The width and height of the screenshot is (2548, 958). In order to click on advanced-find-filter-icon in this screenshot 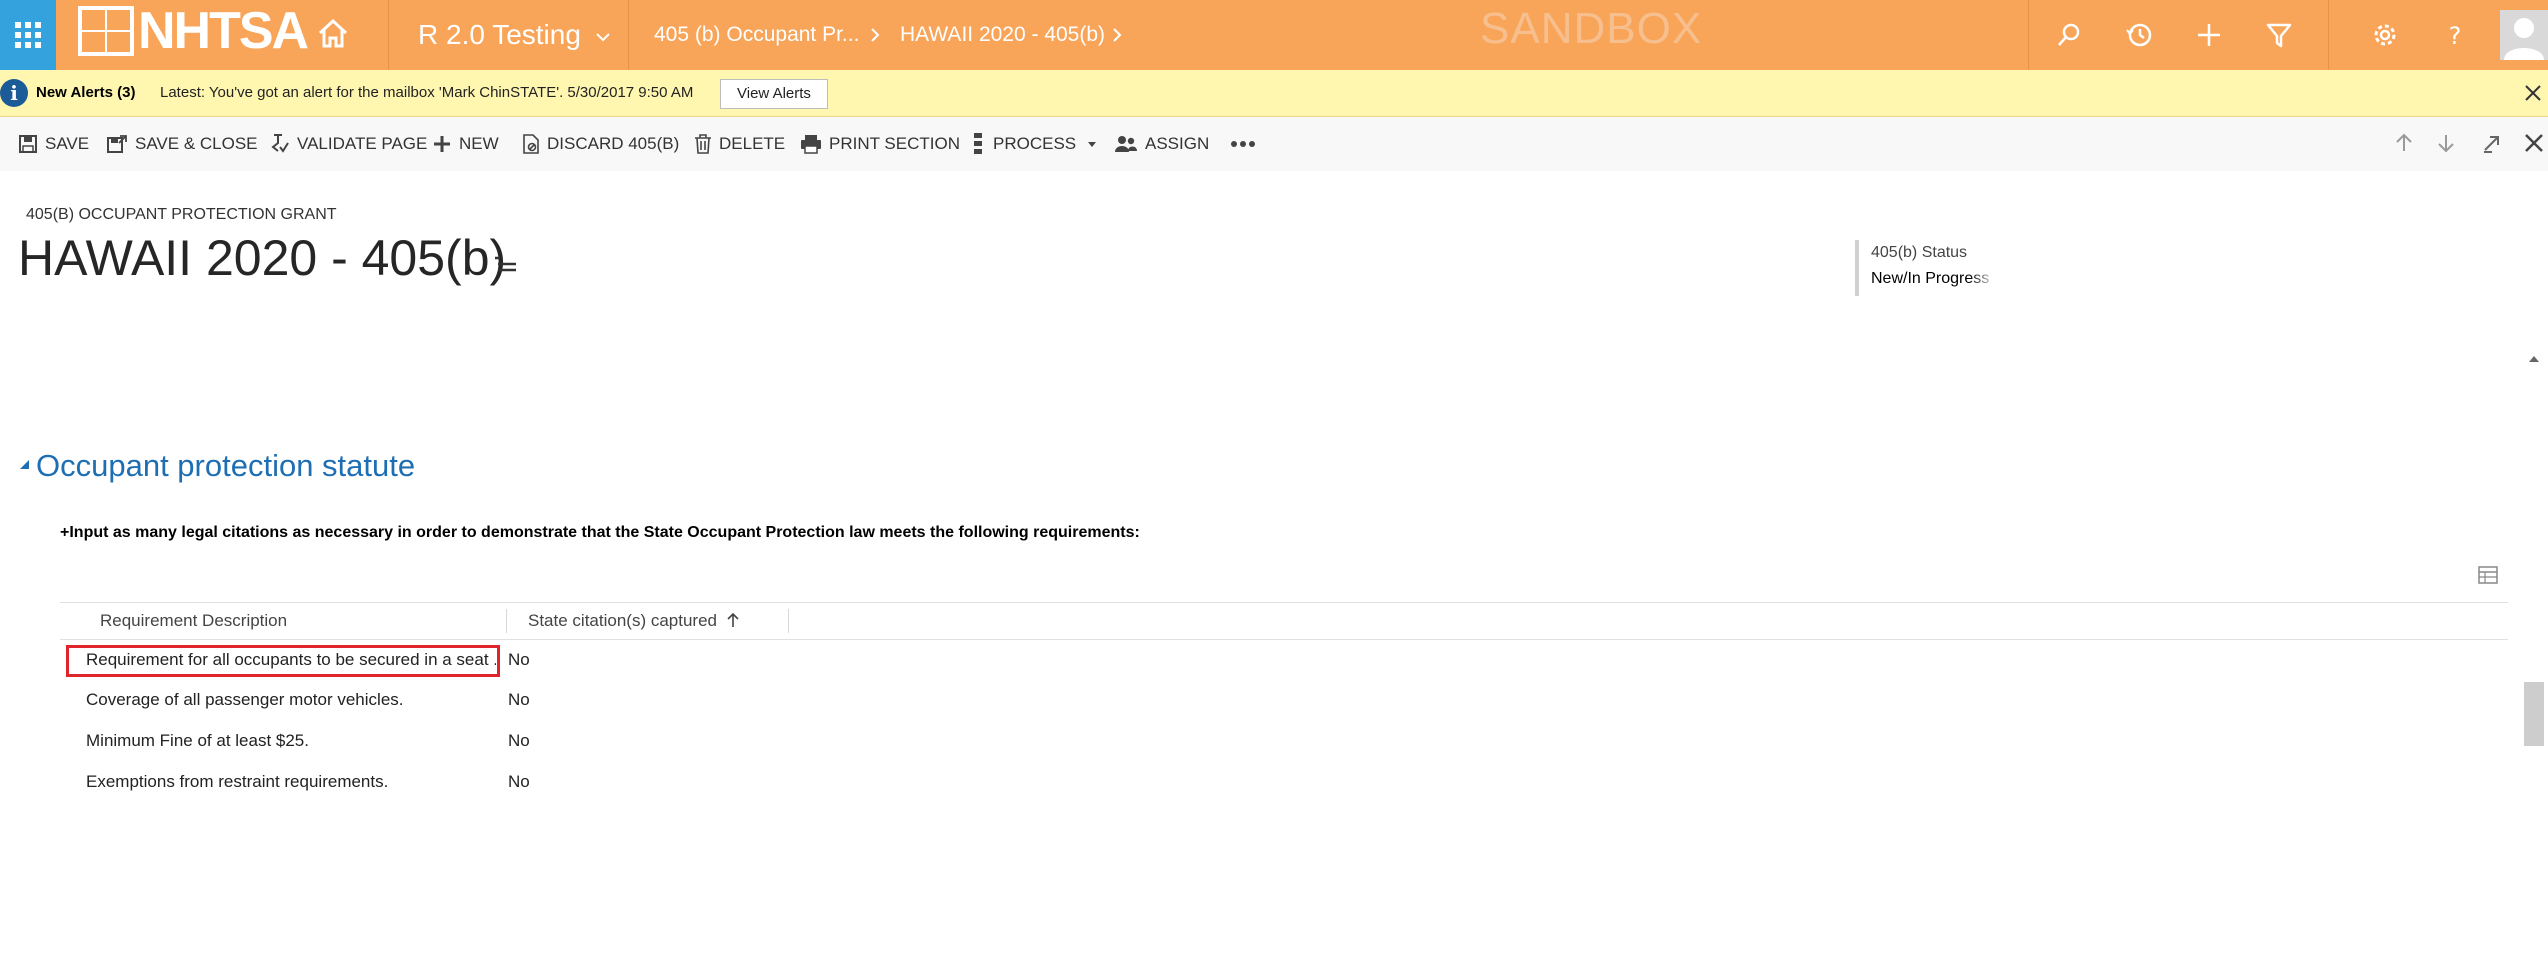, I will do `click(2279, 35)`.